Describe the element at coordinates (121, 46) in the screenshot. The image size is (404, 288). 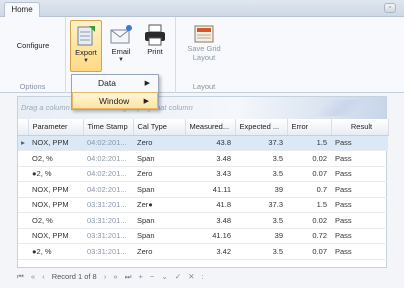
I see `email-button: Email ▼` at that location.